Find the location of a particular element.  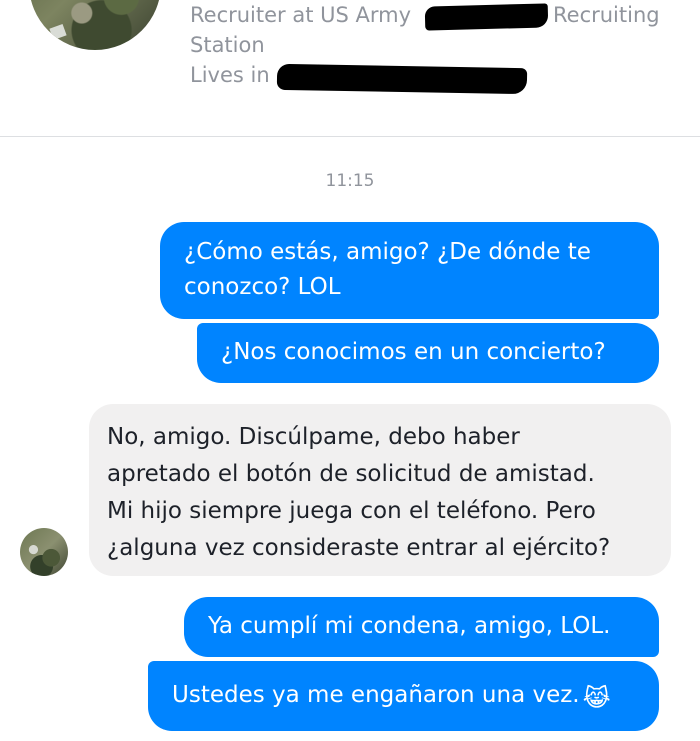

outgoing-message: ¿Nos conocimos en un concierto? is located at coordinates (428, 353).